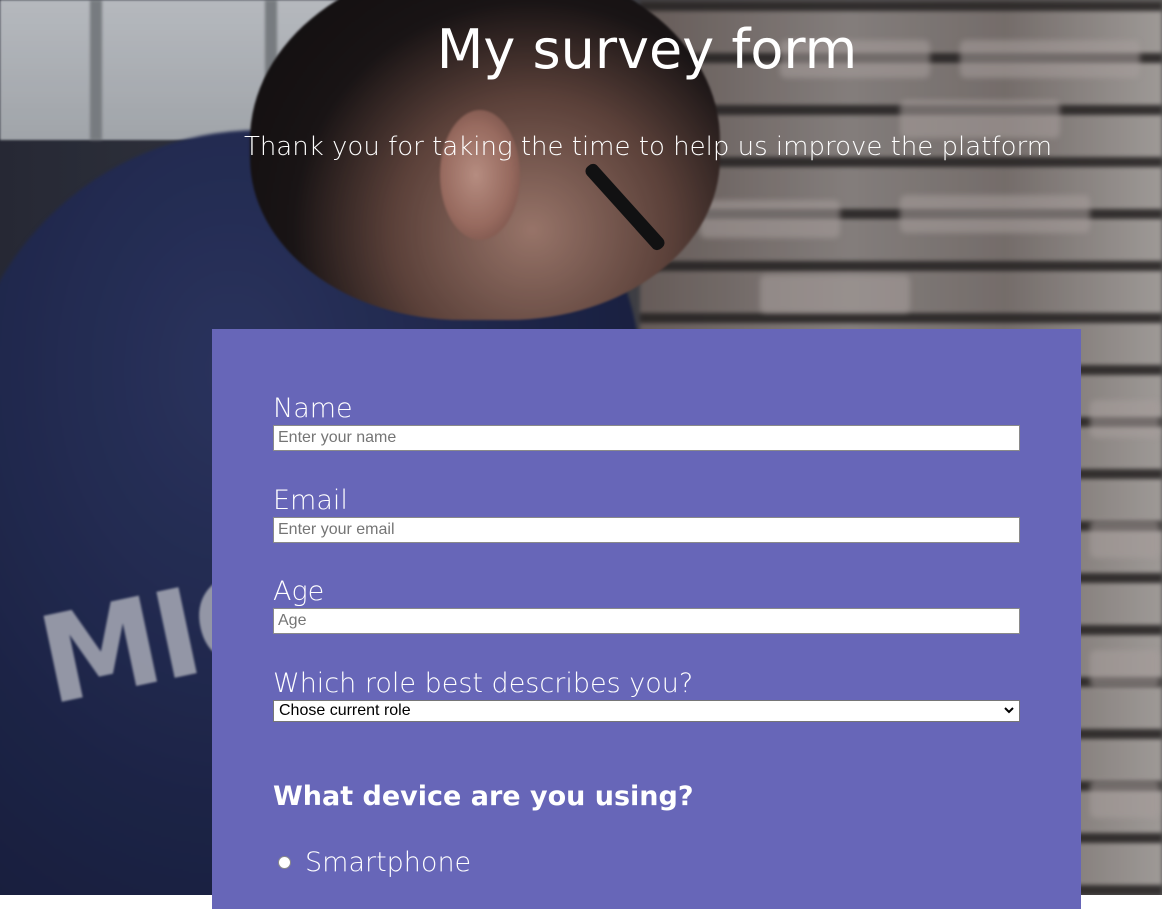  Describe the element at coordinates (345, 710) in the screenshot. I see `role-select-value: Chose current role` at that location.